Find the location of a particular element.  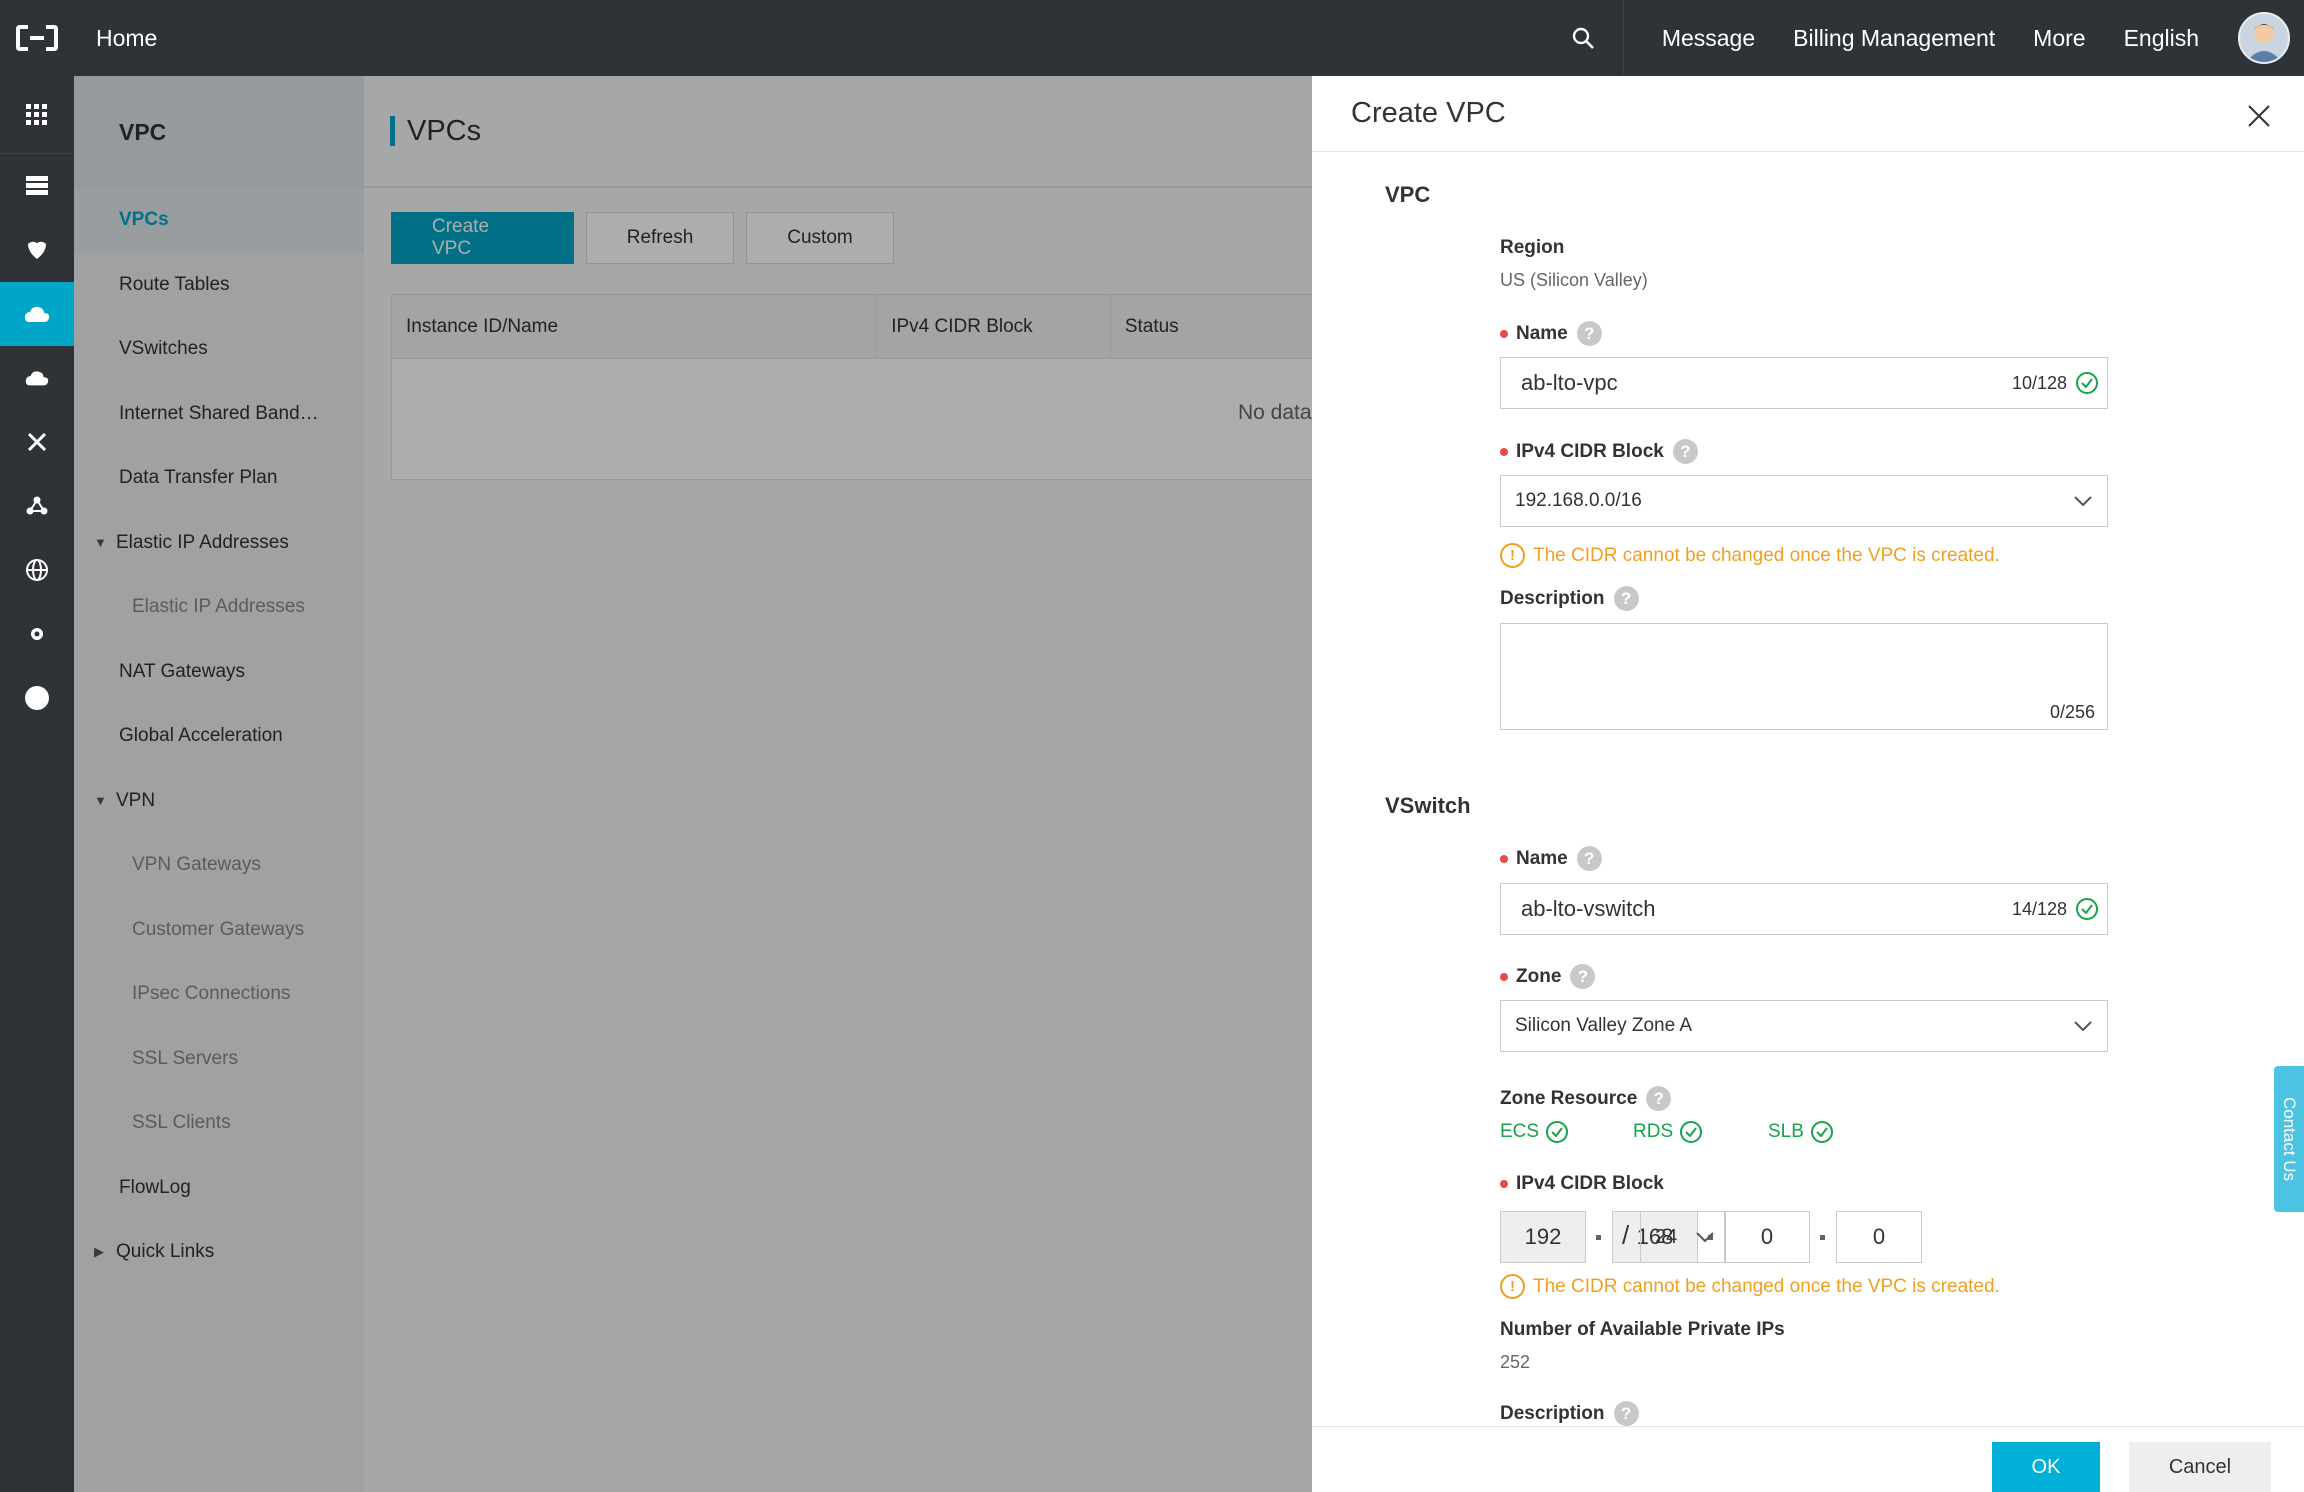

vswitch-name-counter: 14/128 is located at coordinates (2039, 908).